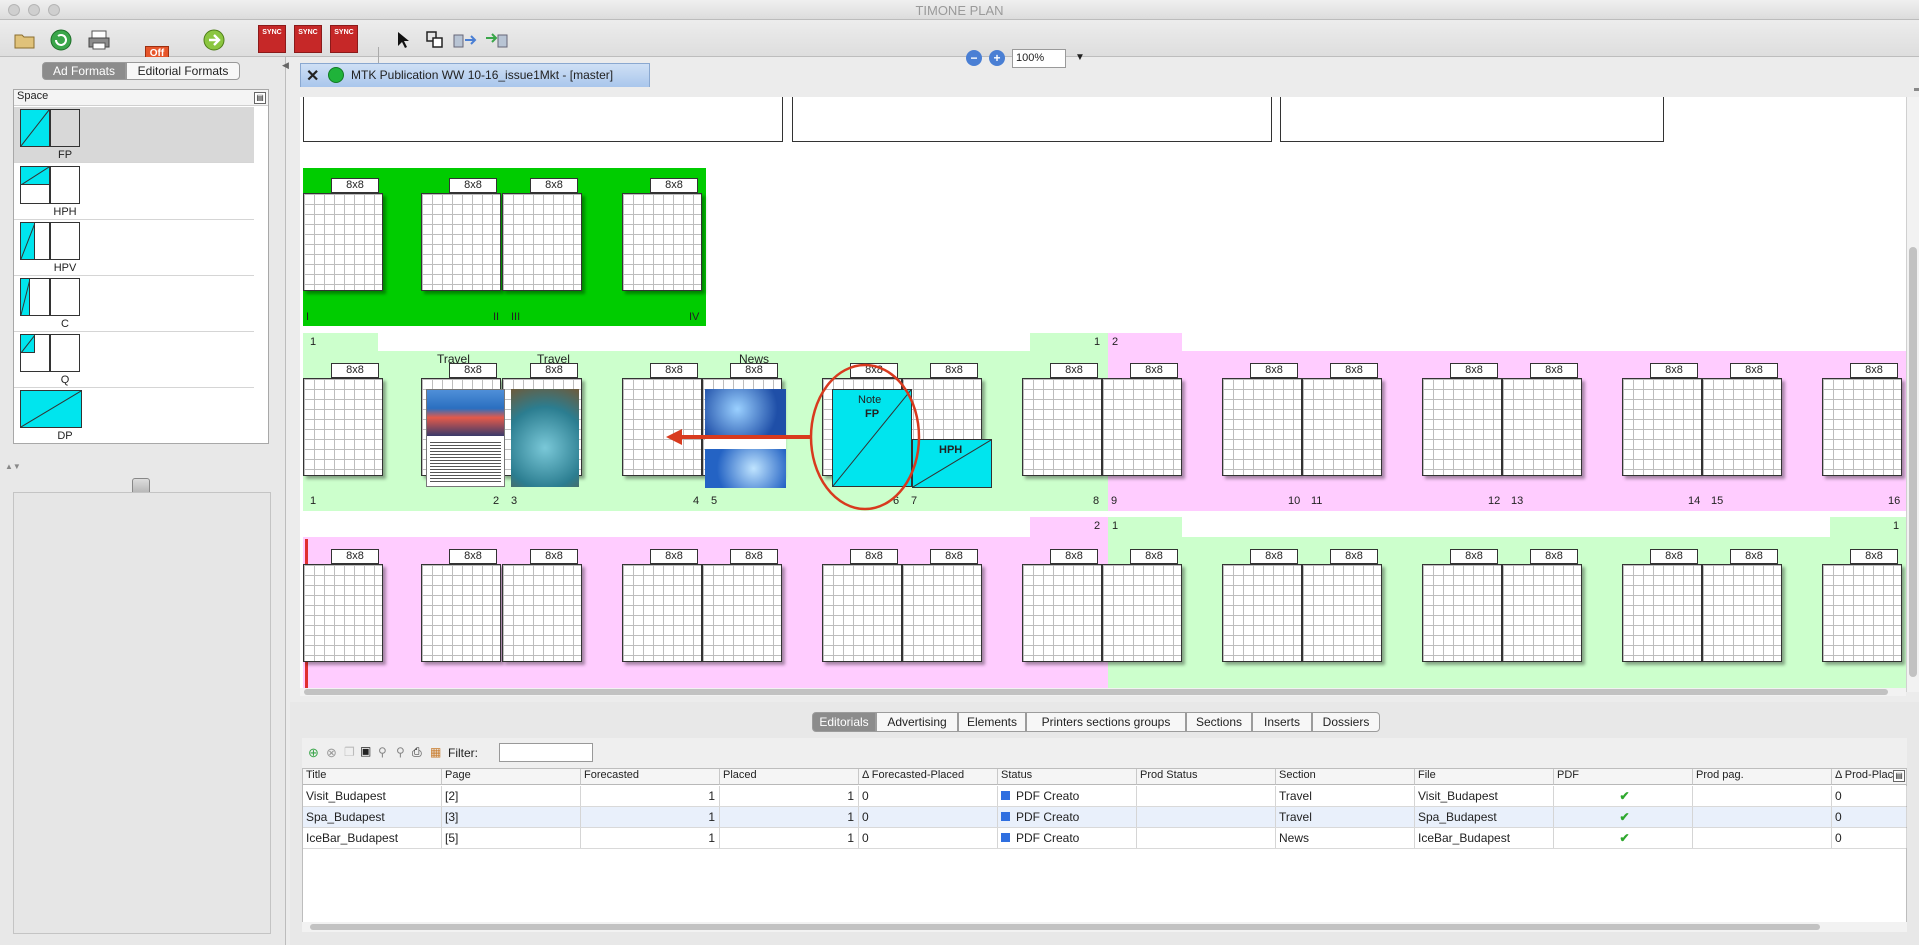 This screenshot has height=945, width=1919. I want to click on format-label-hpv: HPV, so click(65, 268).